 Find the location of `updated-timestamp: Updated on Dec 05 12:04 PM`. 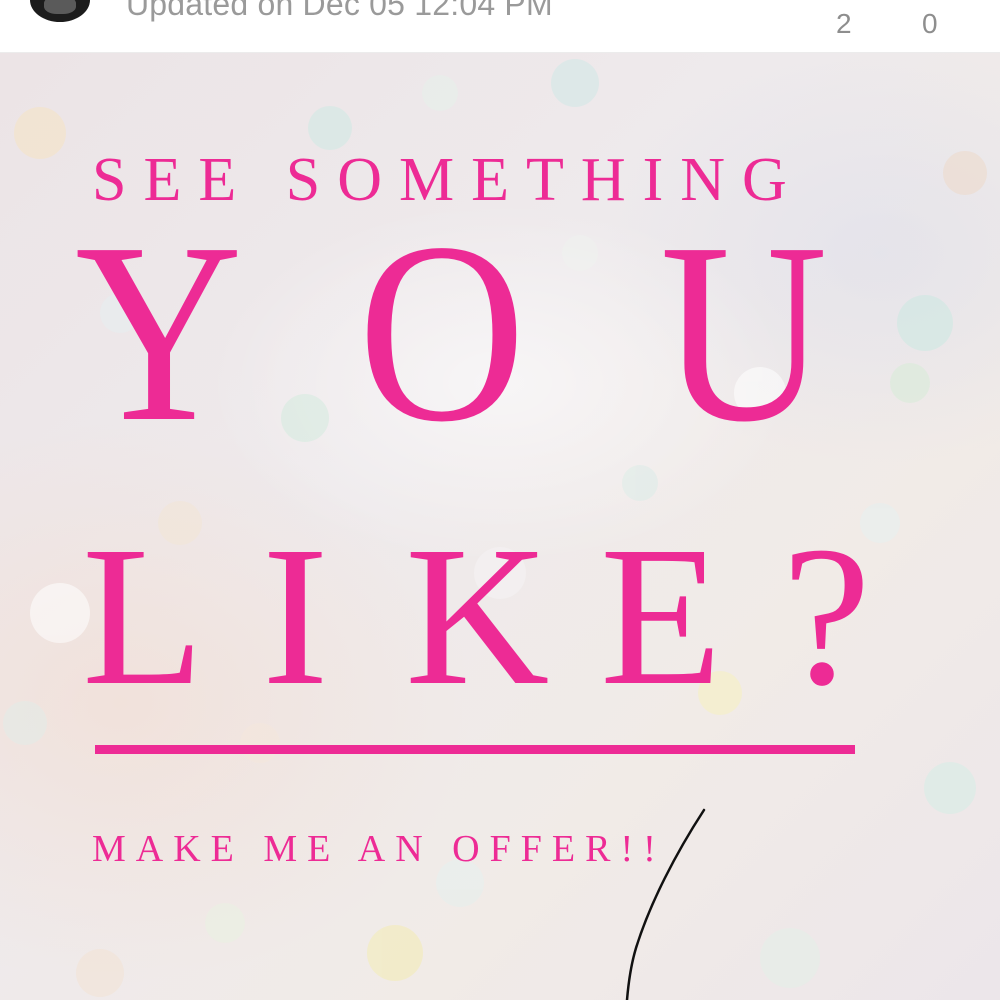

updated-timestamp: Updated on Dec 05 12:04 PM is located at coordinates (339, 11).